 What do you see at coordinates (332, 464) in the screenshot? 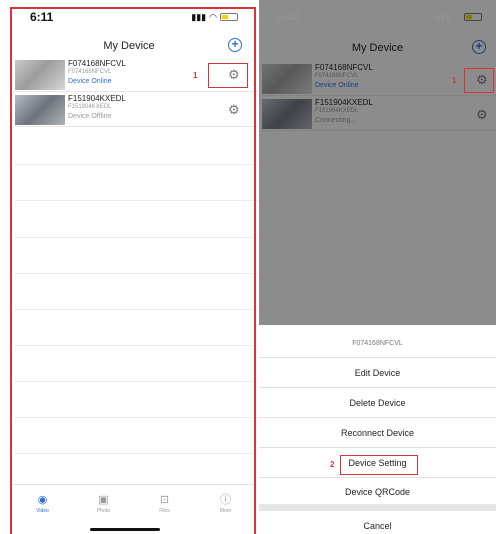
I see `step-number: 2` at bounding box center [332, 464].